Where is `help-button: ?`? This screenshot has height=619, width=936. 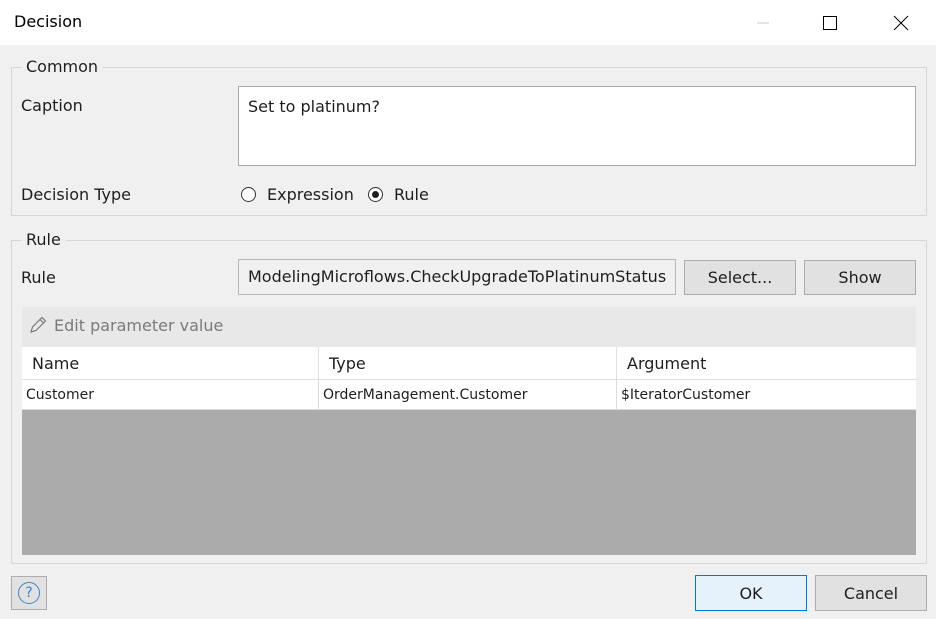 help-button: ? is located at coordinates (29, 593).